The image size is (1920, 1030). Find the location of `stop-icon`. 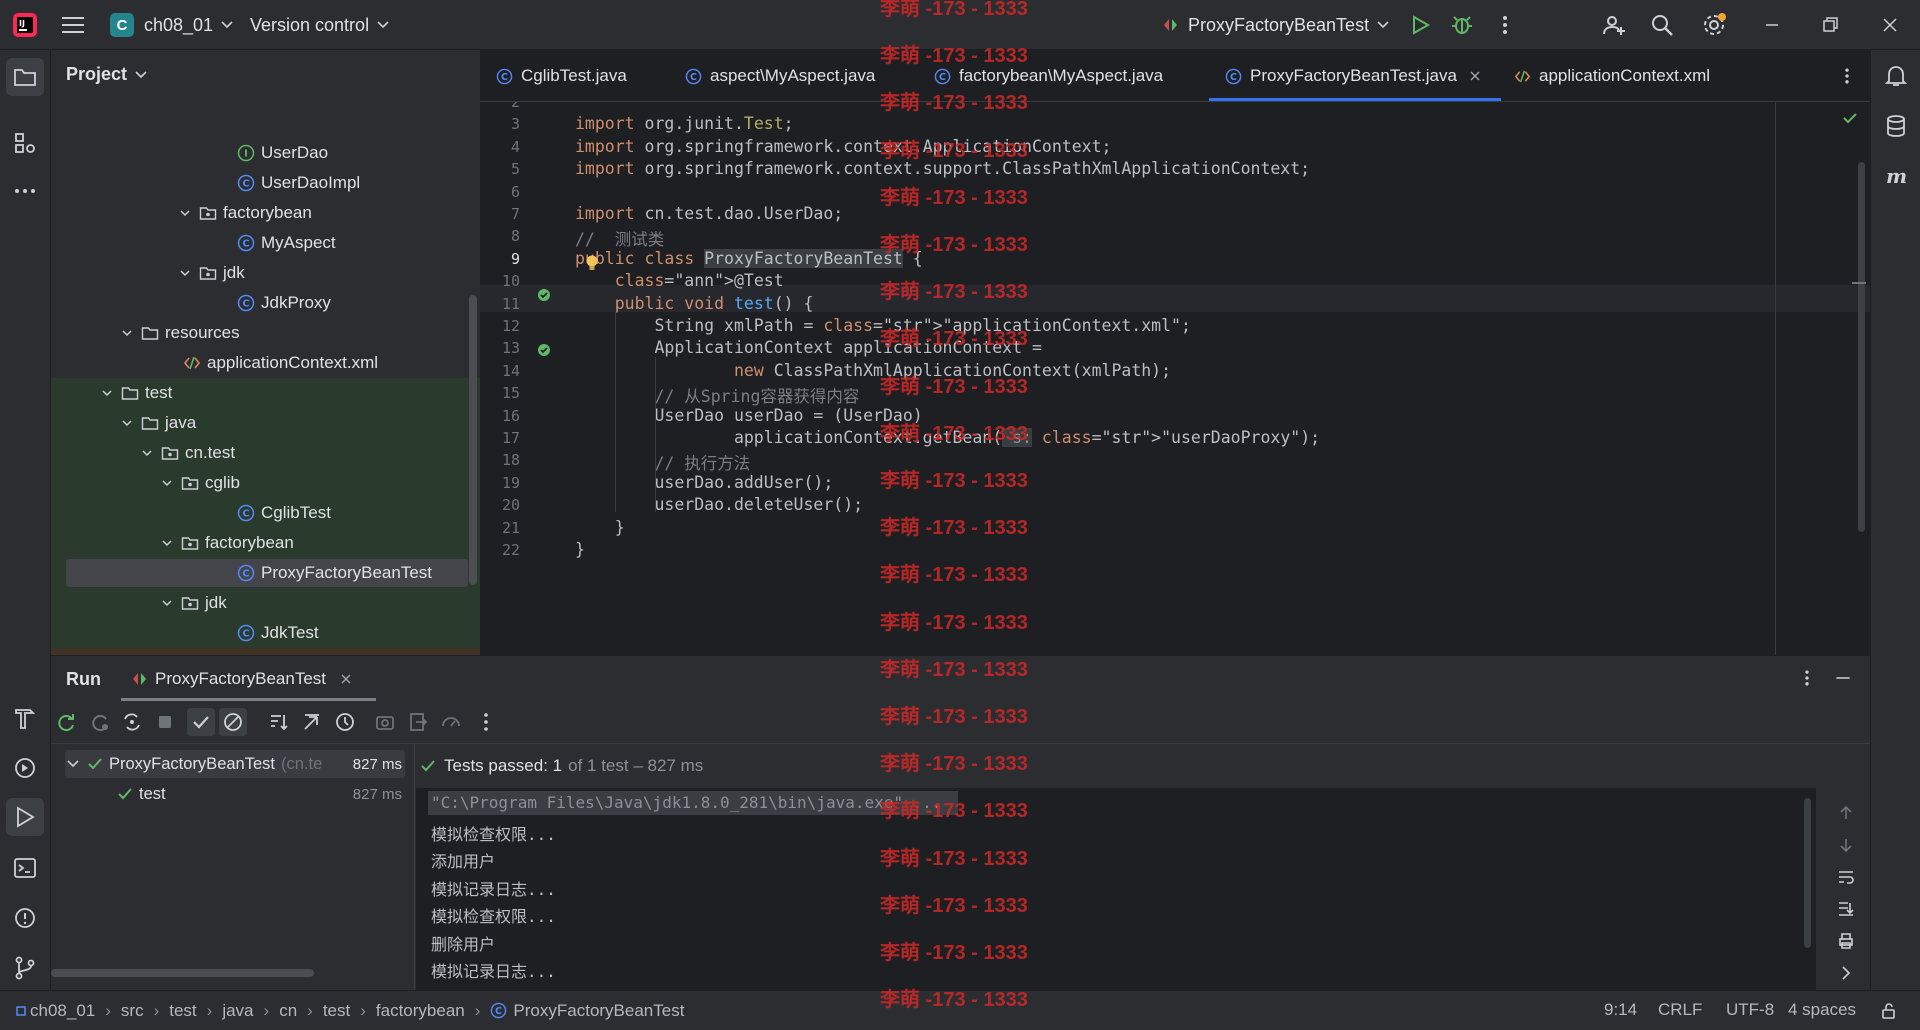

stop-icon is located at coordinates (165, 722).